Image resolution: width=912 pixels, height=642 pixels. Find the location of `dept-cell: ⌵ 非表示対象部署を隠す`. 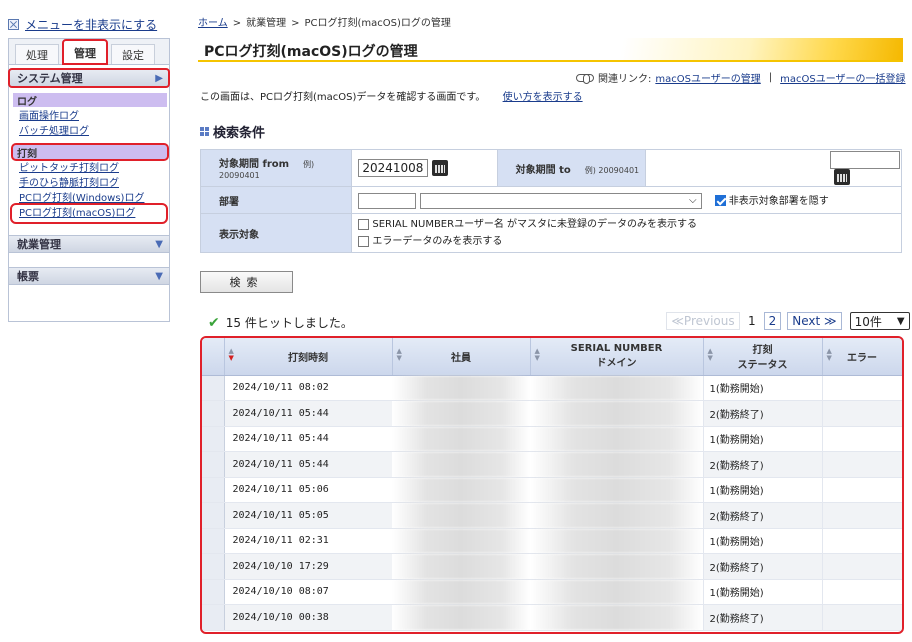

dept-cell: ⌵ 非表示対象部署を隠す is located at coordinates (626, 200).